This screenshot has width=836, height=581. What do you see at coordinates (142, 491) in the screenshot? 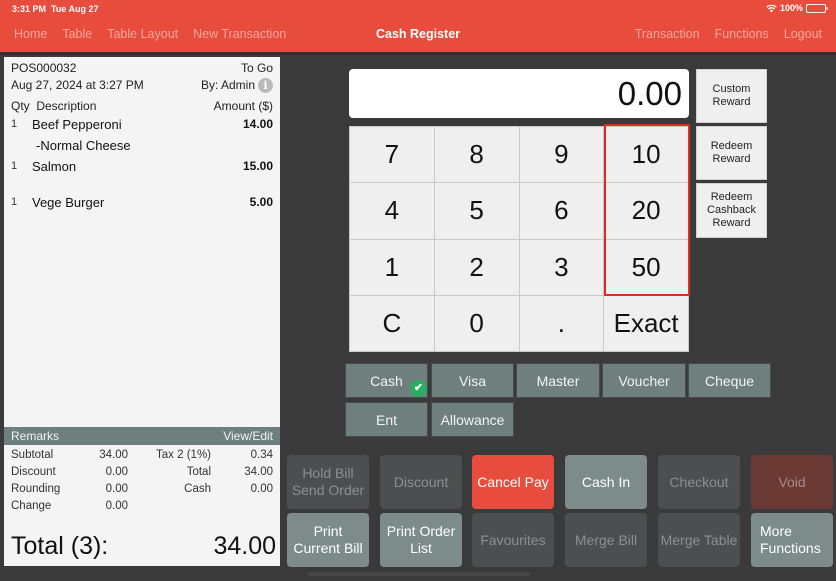
I see `summary-row: Rounding 0.00 Cash 0.00` at bounding box center [142, 491].